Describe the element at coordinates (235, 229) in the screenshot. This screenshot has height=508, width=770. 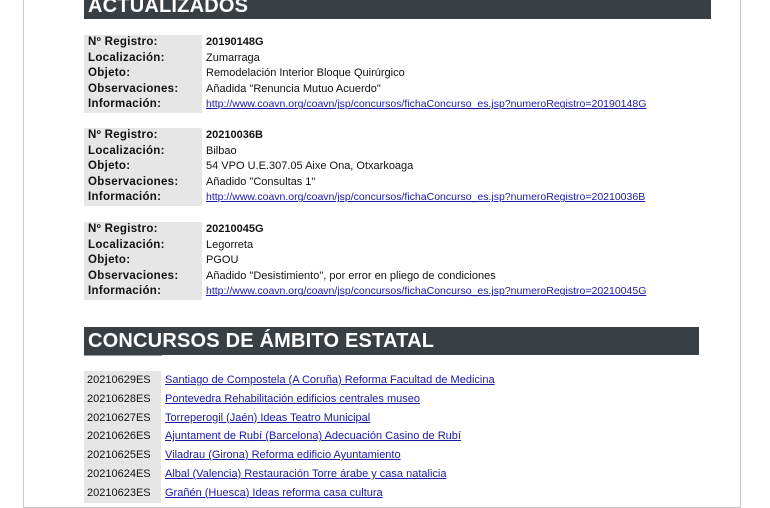
I see `value-registro: 20210045G` at that location.